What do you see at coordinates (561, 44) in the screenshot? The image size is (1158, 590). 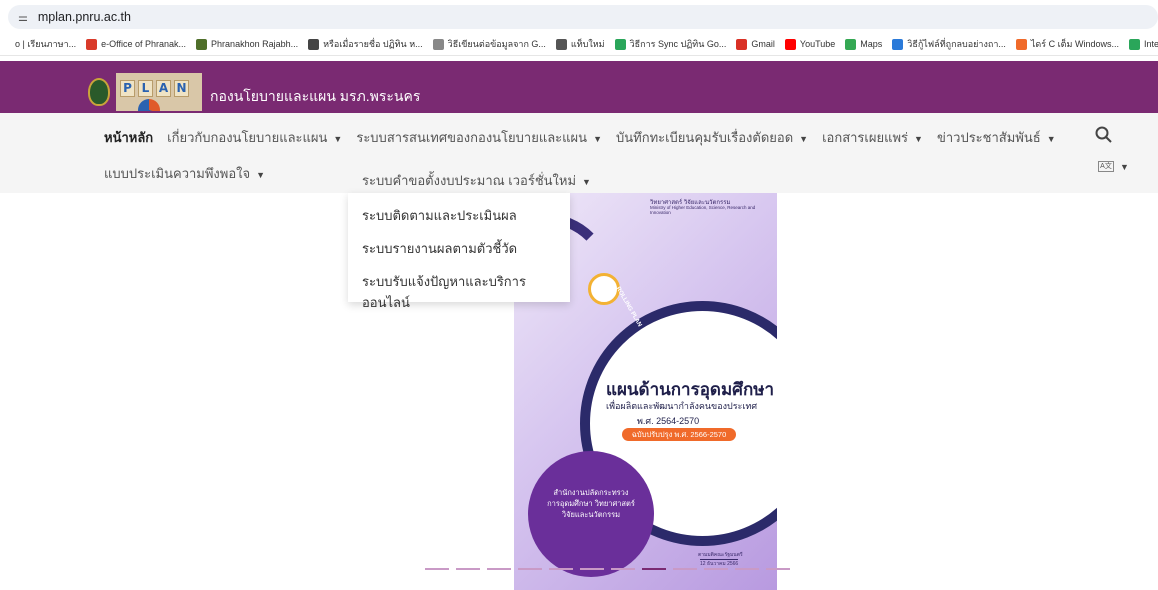 I see `globe-icon` at bounding box center [561, 44].